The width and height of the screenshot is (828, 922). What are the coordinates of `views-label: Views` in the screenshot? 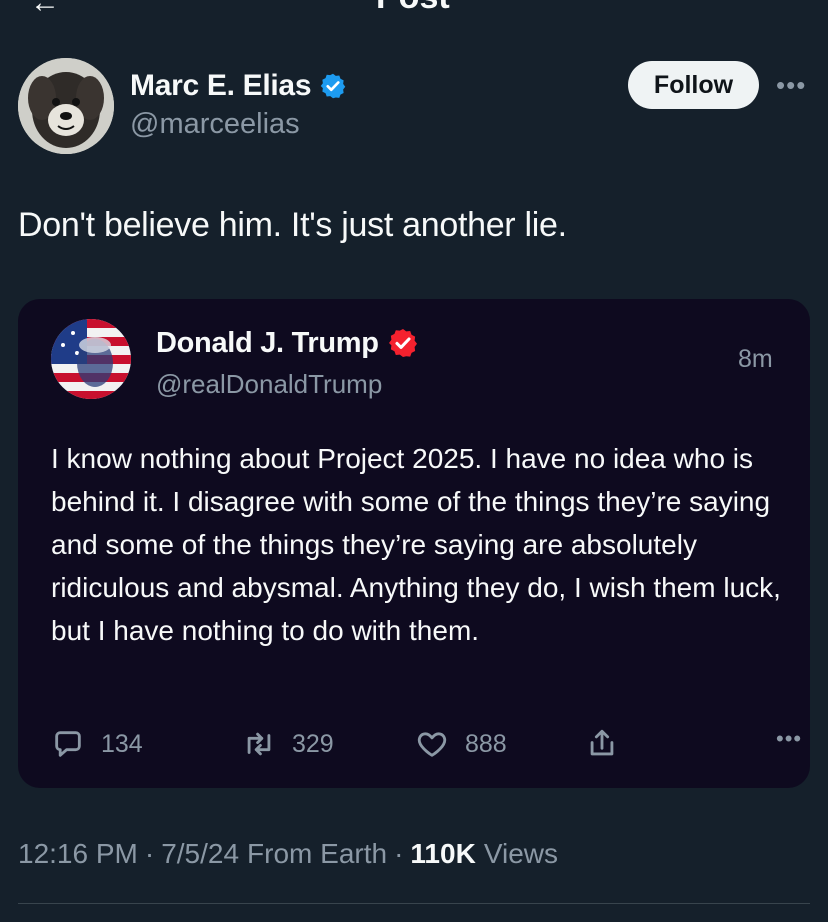 It's located at (520, 853).